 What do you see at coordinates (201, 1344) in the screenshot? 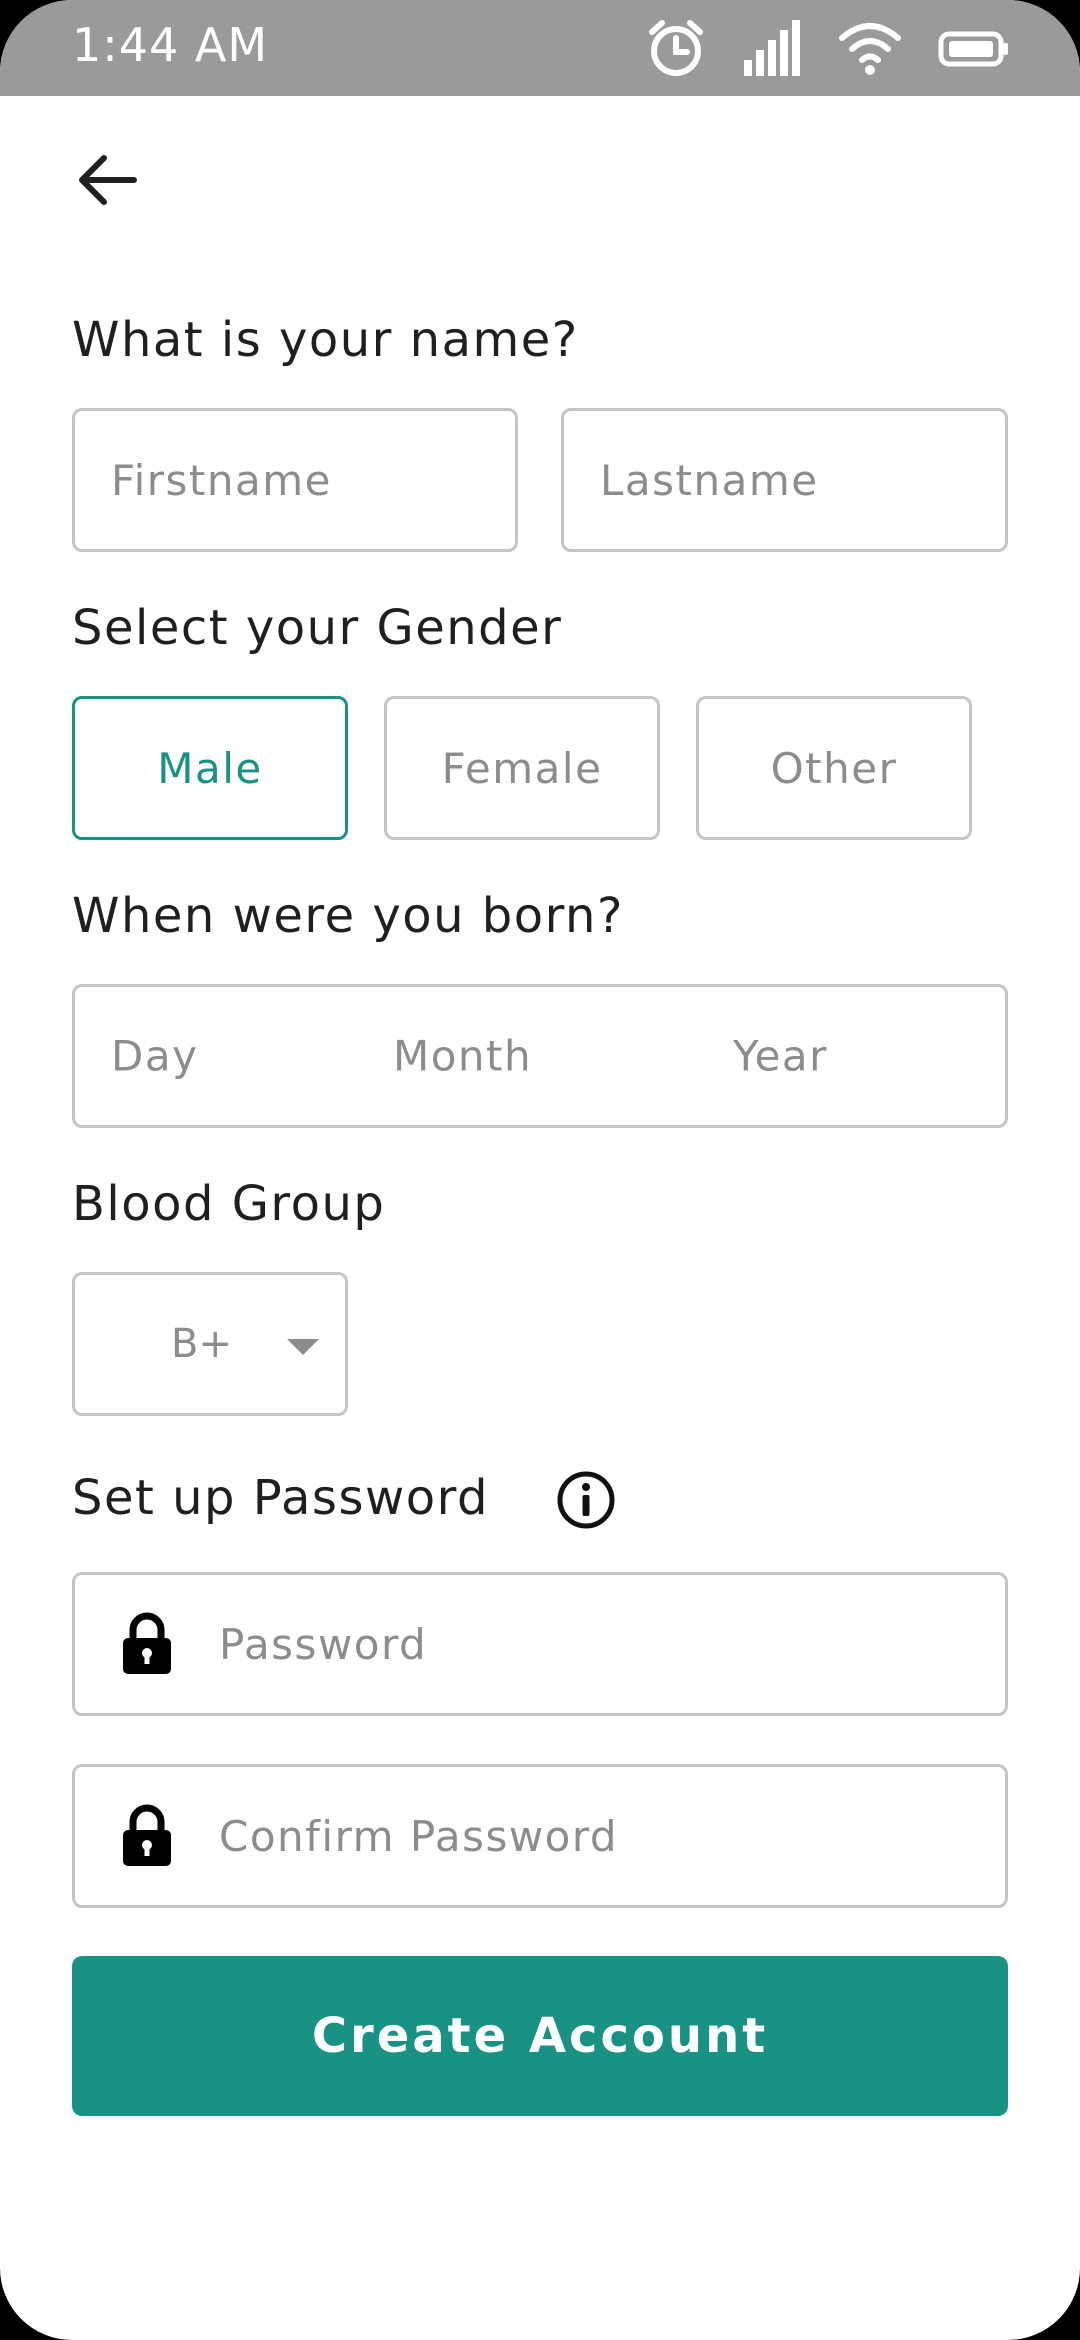
I see `blood-group-value: B+` at bounding box center [201, 1344].